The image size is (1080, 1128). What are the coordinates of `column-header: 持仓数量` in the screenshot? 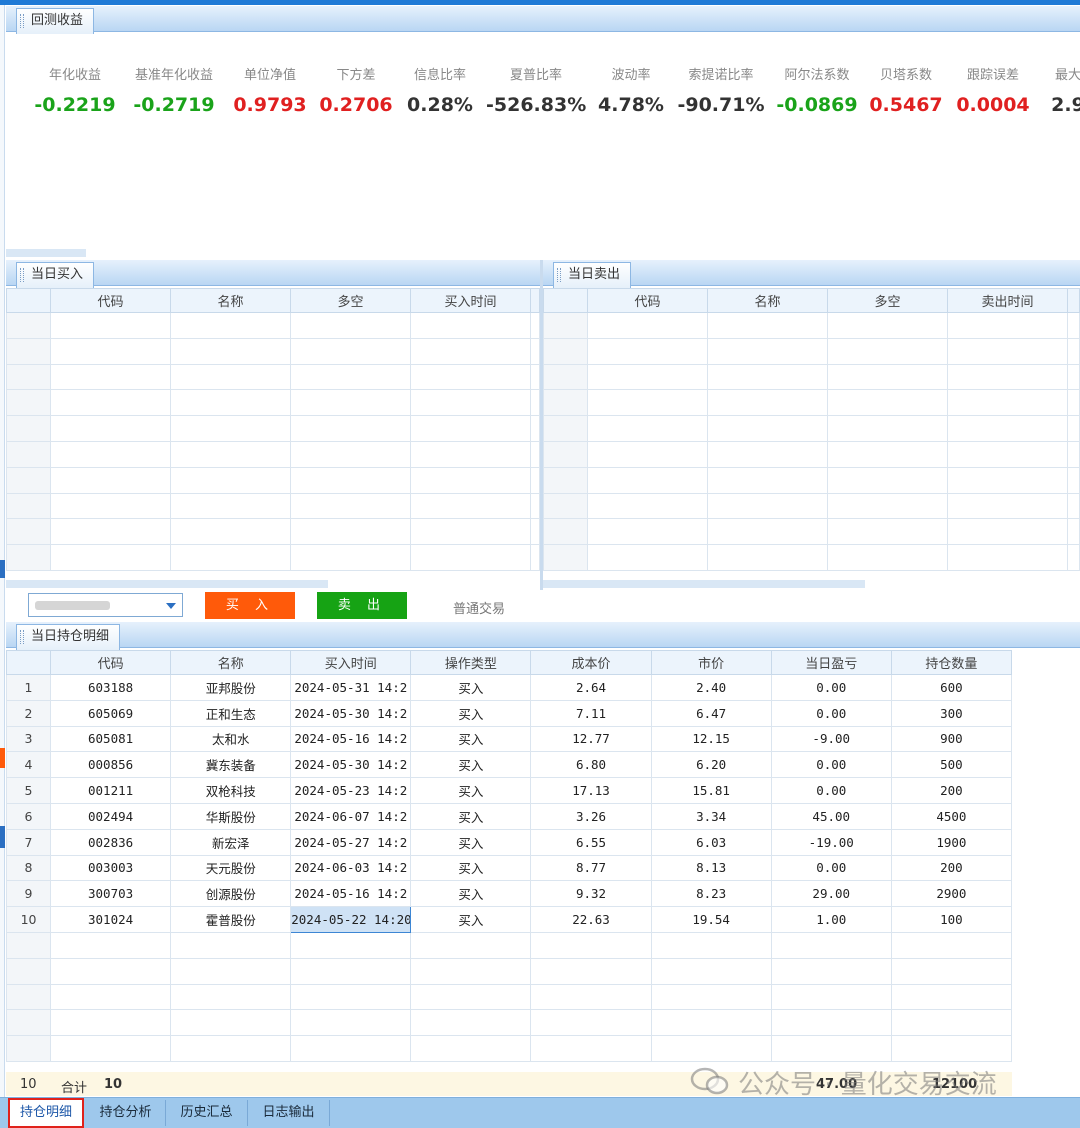 It's located at (951, 662).